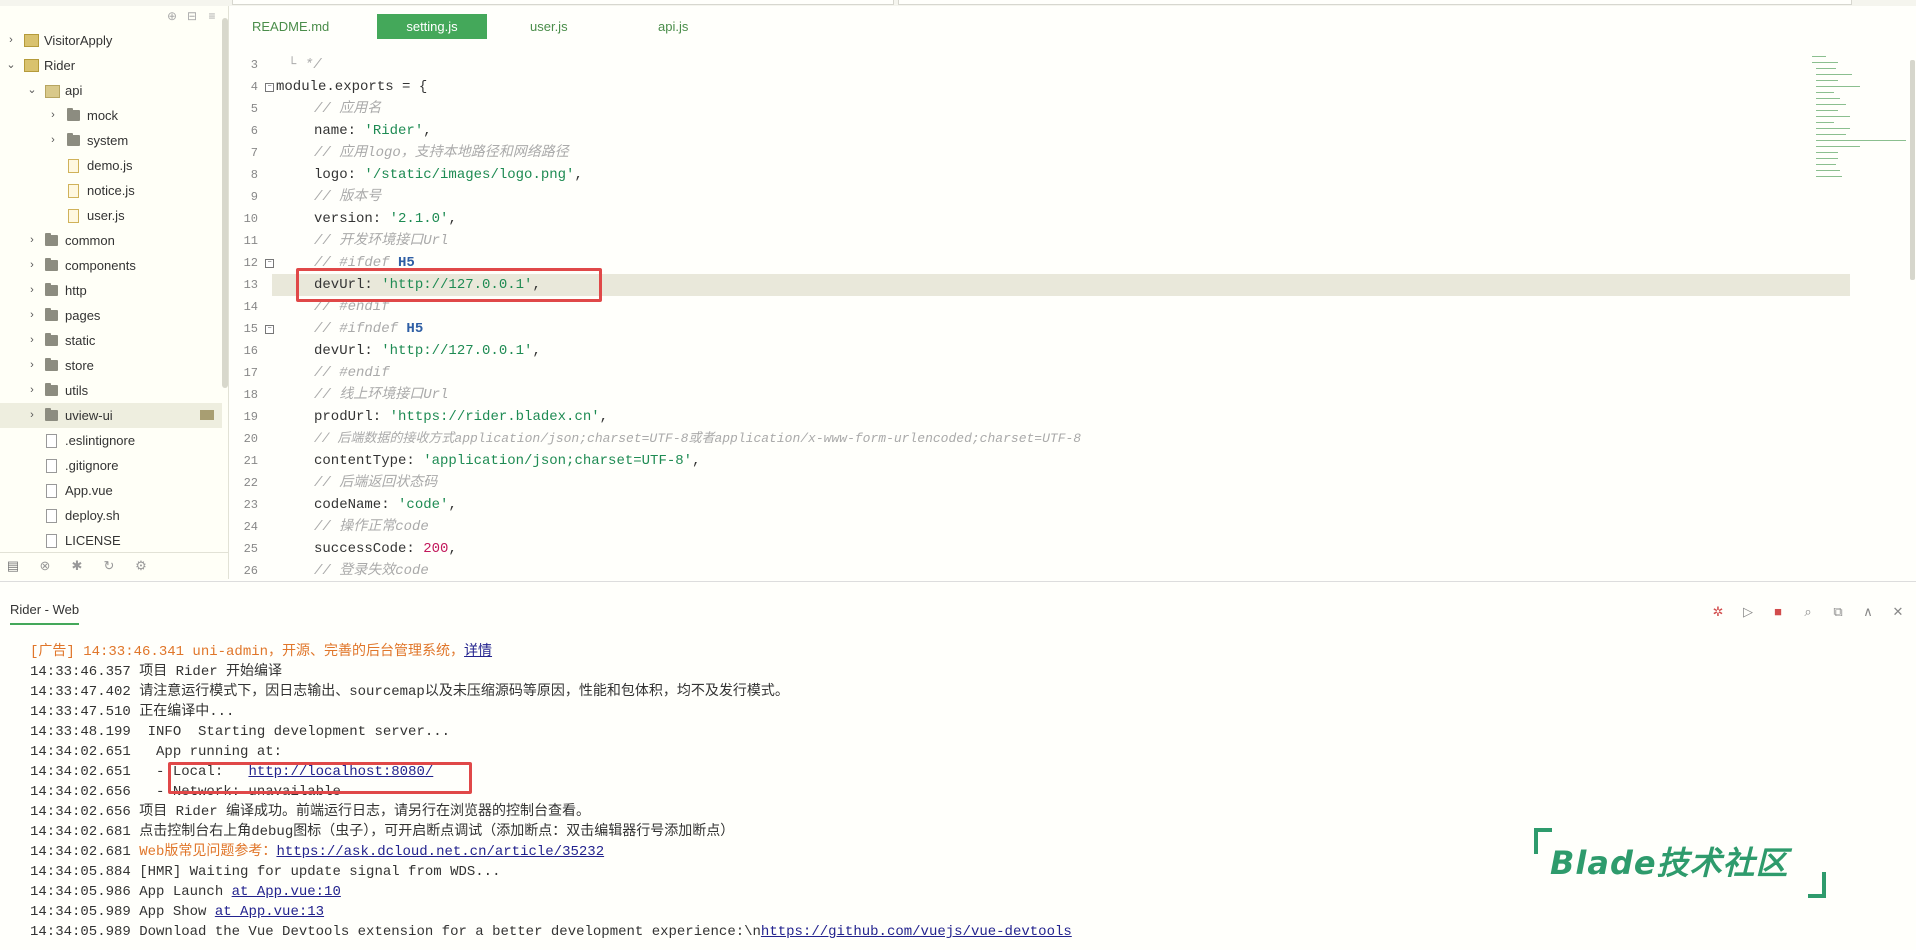  I want to click on tree-item-notice-js: notice.js, so click(111, 190).